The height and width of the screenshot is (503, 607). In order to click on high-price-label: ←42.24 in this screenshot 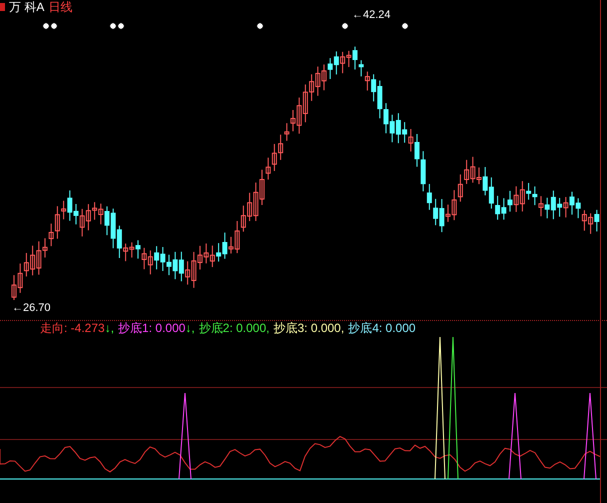, I will do `click(371, 15)`.